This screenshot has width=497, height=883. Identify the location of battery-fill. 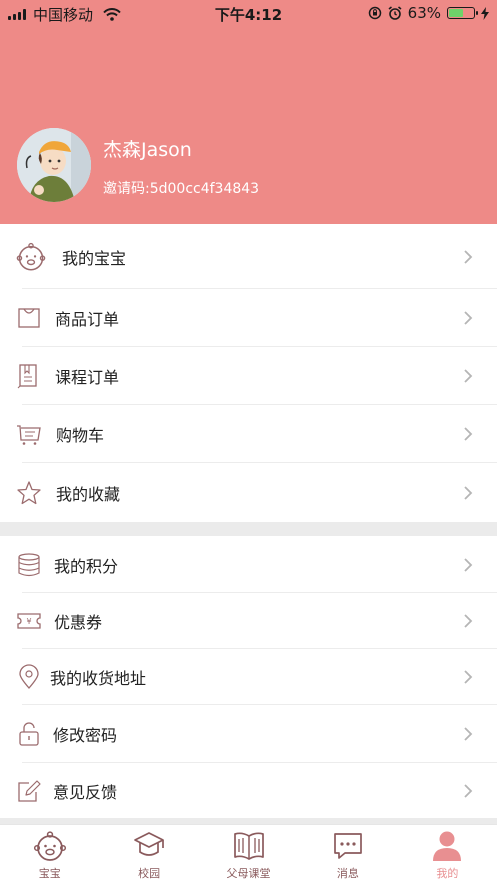
(456, 13).